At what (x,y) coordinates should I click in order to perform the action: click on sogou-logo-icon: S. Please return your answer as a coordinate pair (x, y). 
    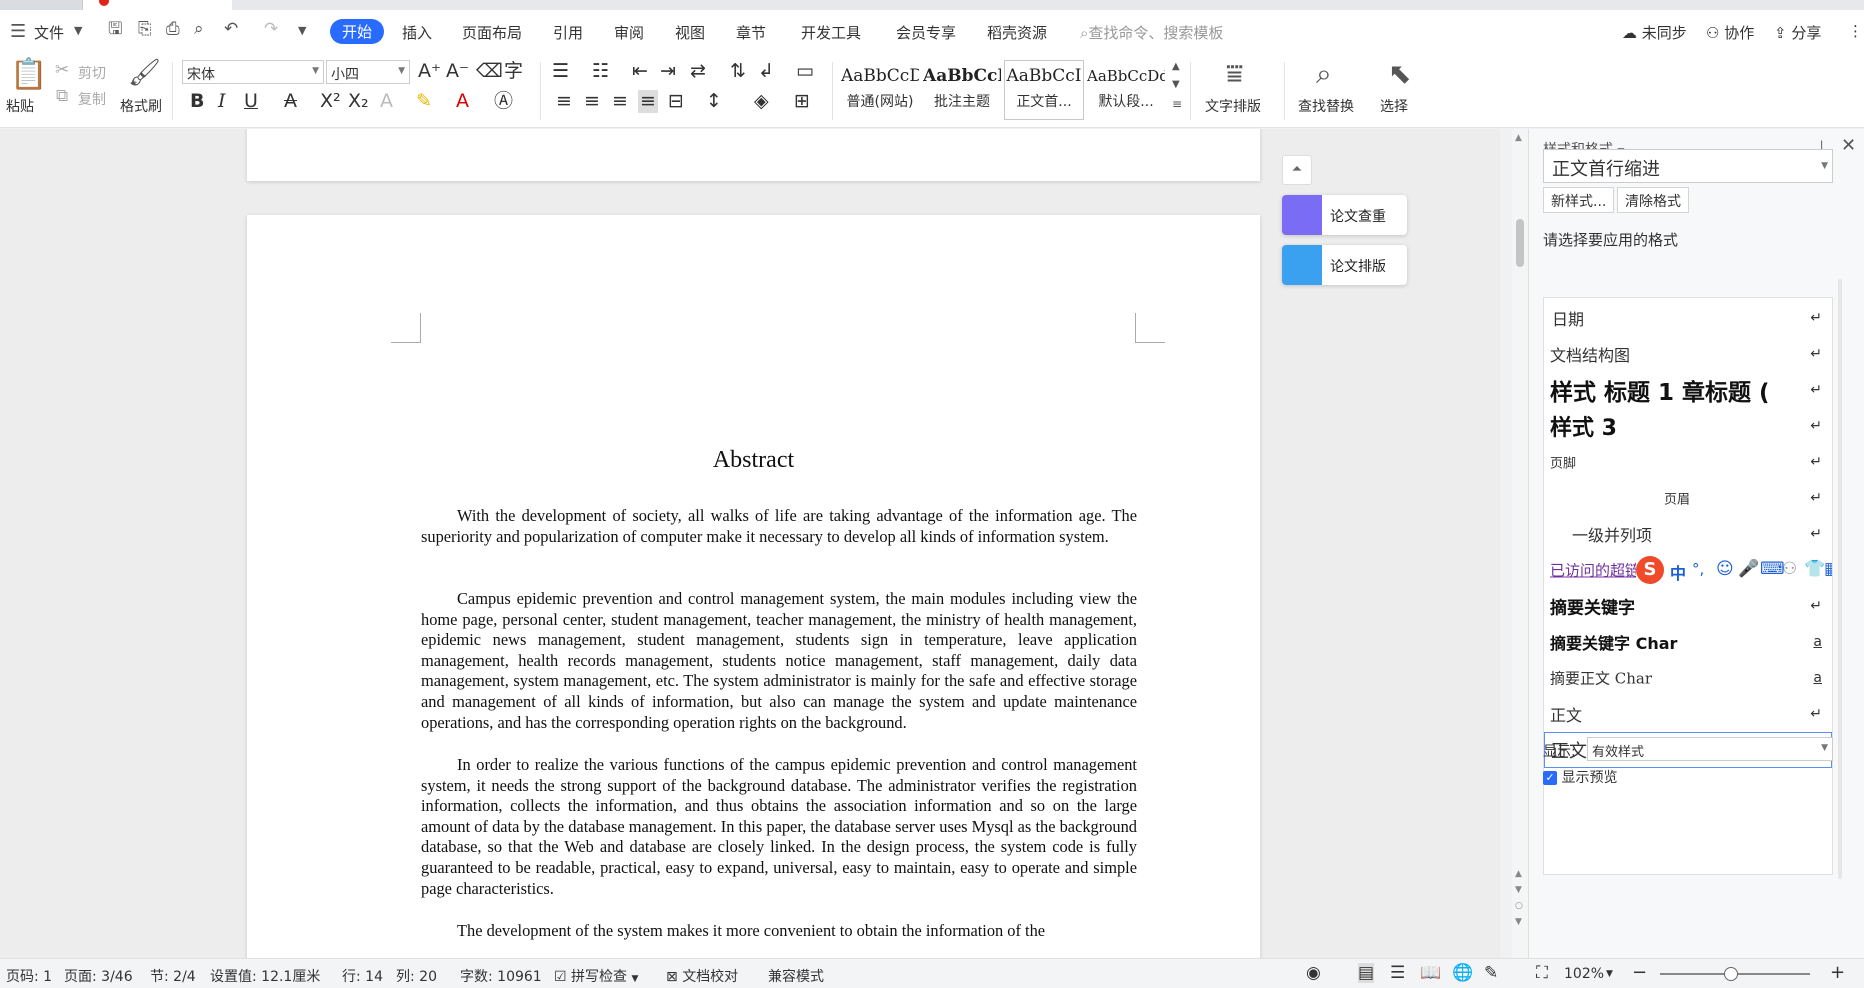
    Looking at the image, I should click on (1650, 570).